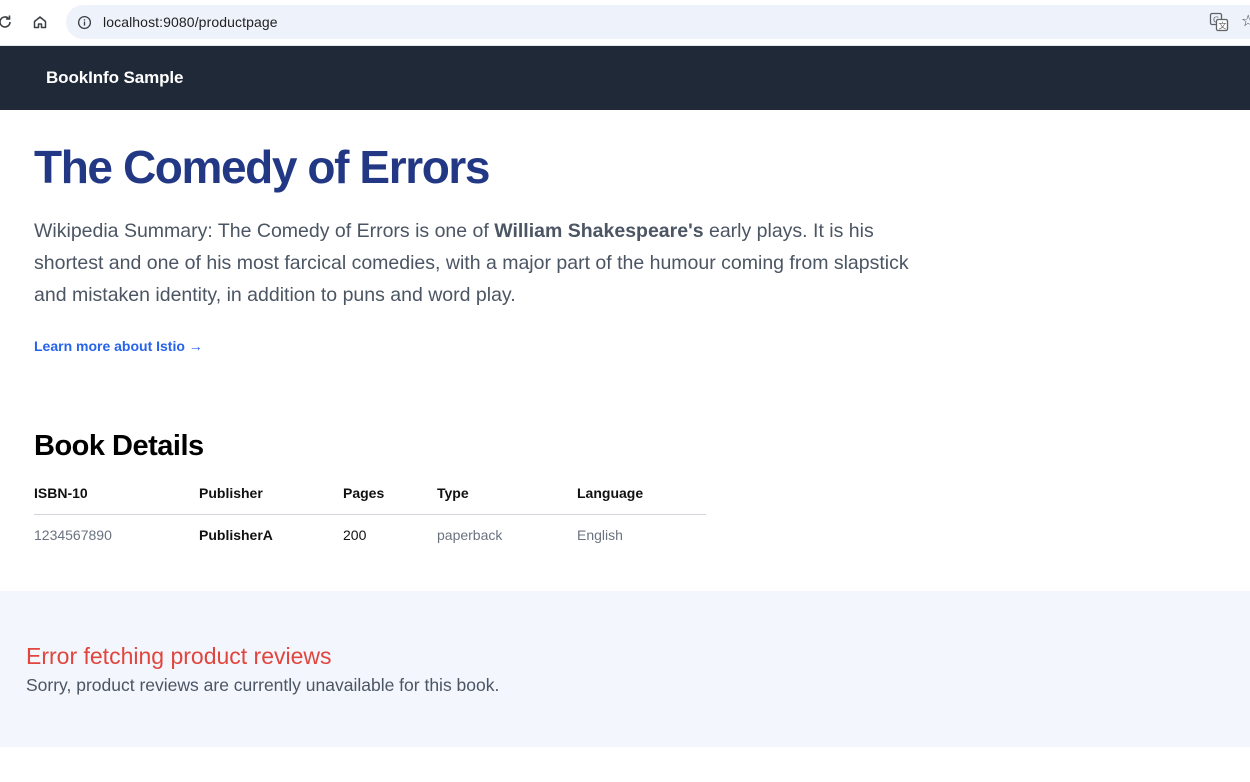  Describe the element at coordinates (262, 167) in the screenshot. I see `page-title: The Comedy of Errors` at that location.